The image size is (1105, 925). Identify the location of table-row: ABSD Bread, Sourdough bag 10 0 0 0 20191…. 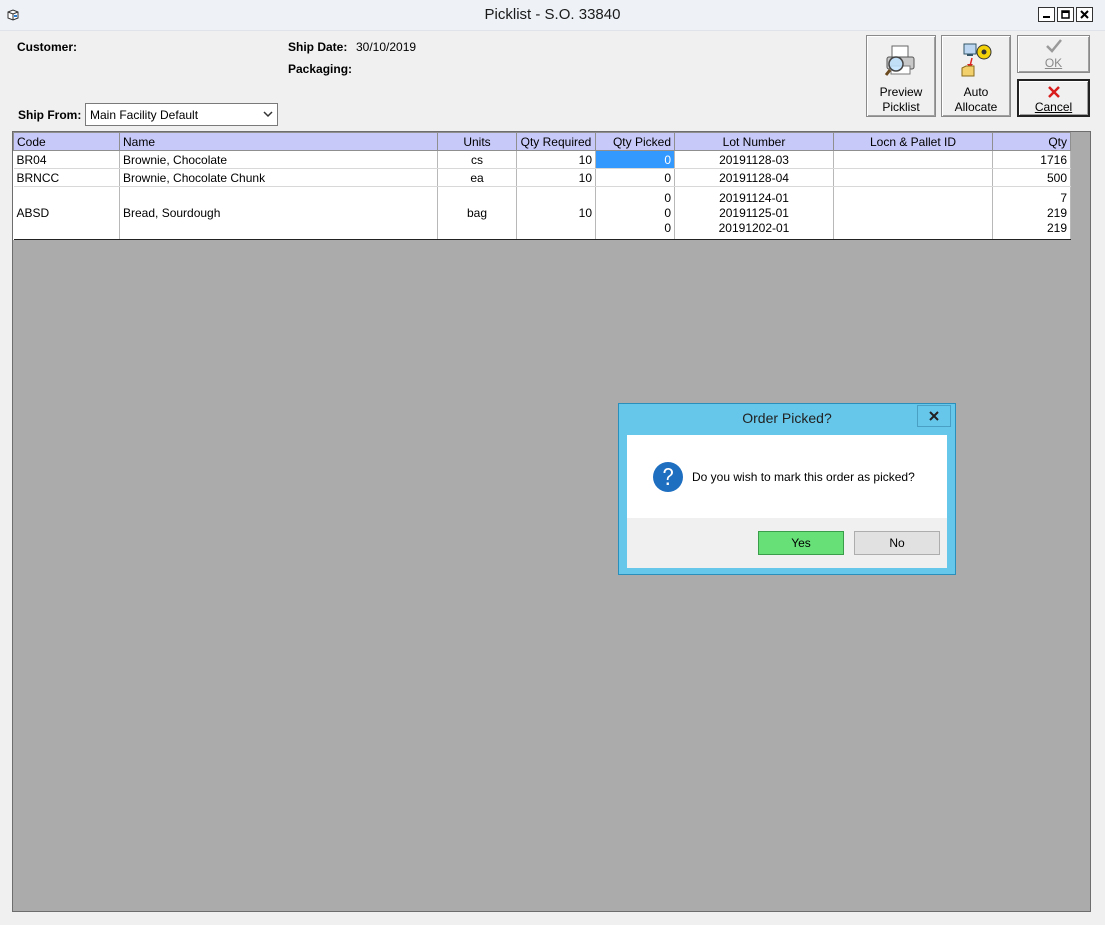
(542, 213).